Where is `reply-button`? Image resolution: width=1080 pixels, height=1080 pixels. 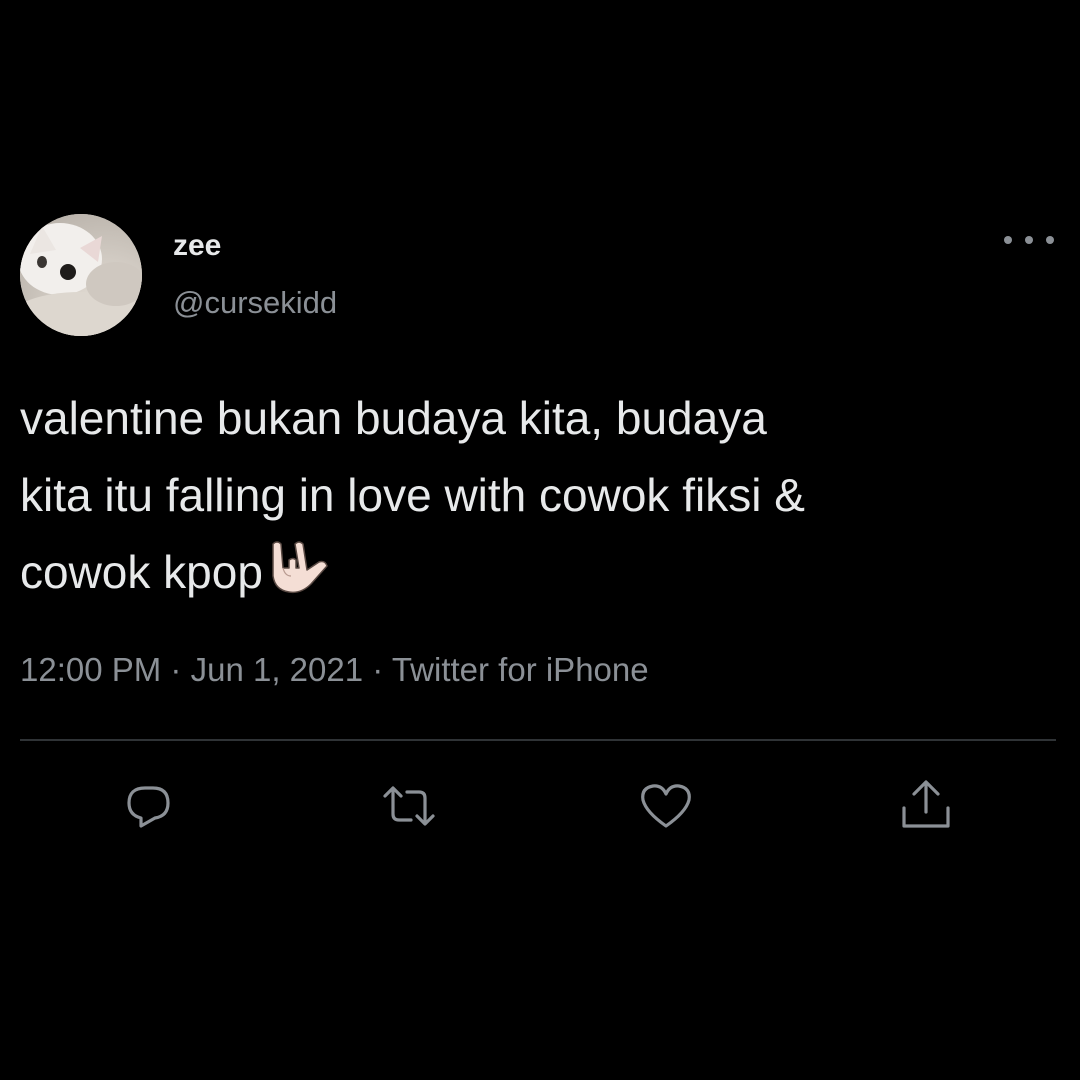
reply-button is located at coordinates (149, 806).